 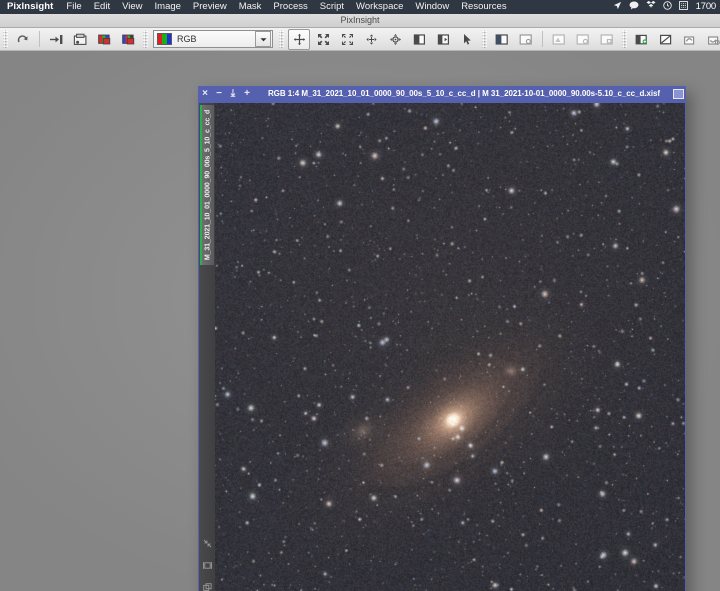 I want to click on app-title-bar: PixInsight, so click(x=360, y=21).